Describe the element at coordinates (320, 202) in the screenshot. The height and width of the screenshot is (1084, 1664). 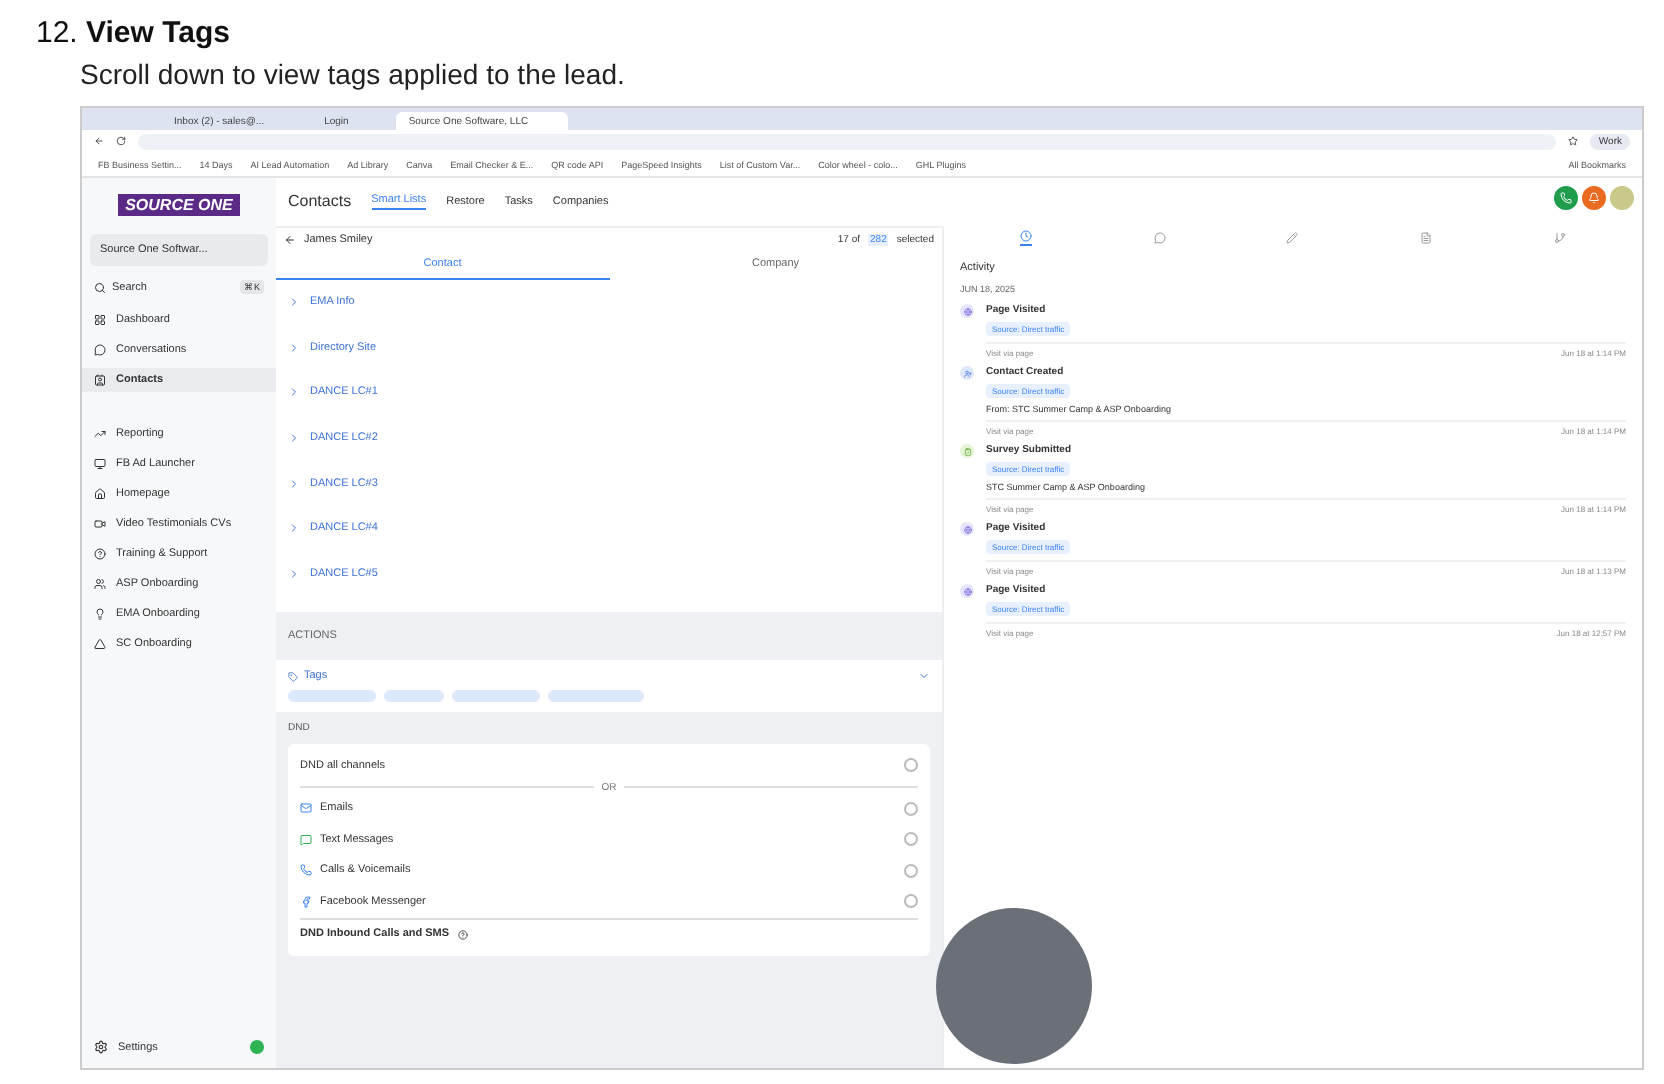
I see `page-tab: Contacts` at that location.